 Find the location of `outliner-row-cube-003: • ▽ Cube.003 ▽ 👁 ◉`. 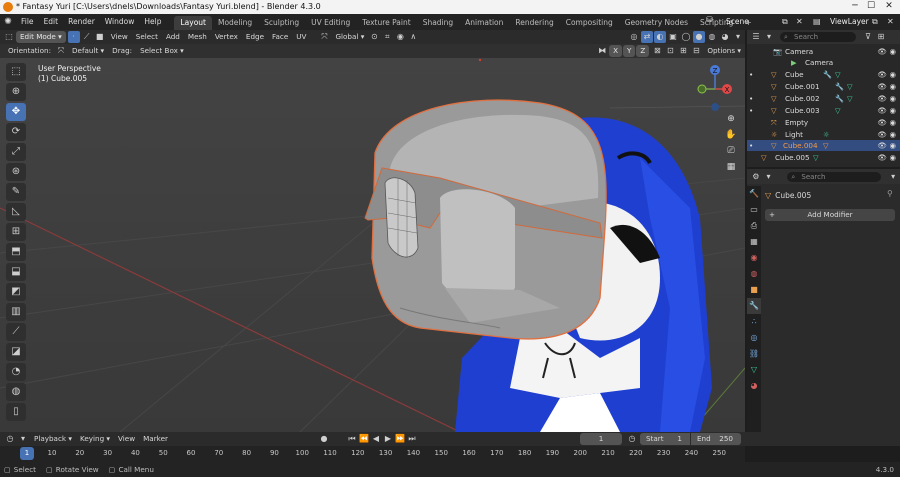

outliner-row-cube-003: • ▽ Cube.003 ▽ 👁 ◉ is located at coordinates (823, 110).